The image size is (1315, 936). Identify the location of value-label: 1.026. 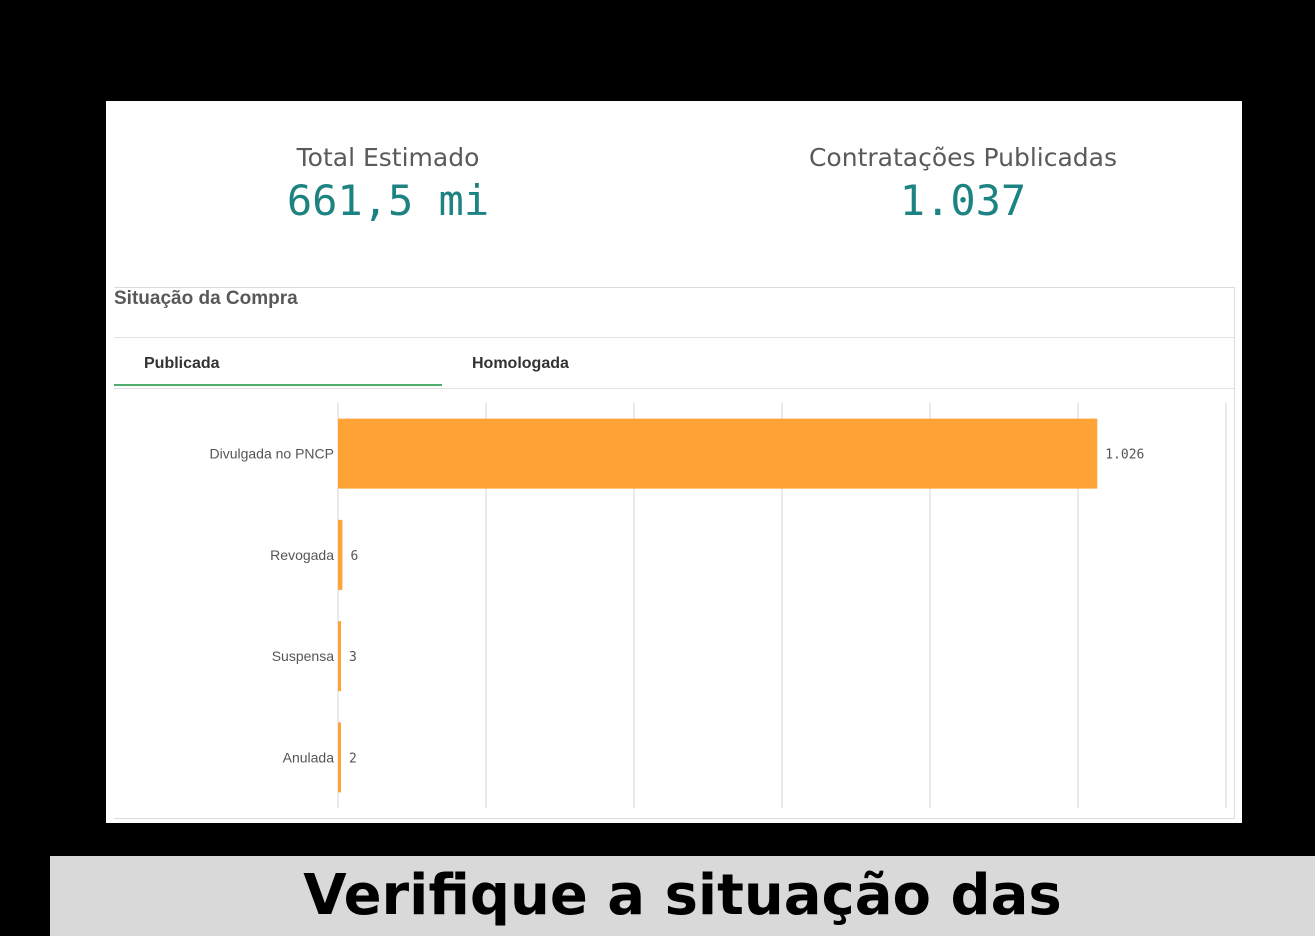
(1124, 455).